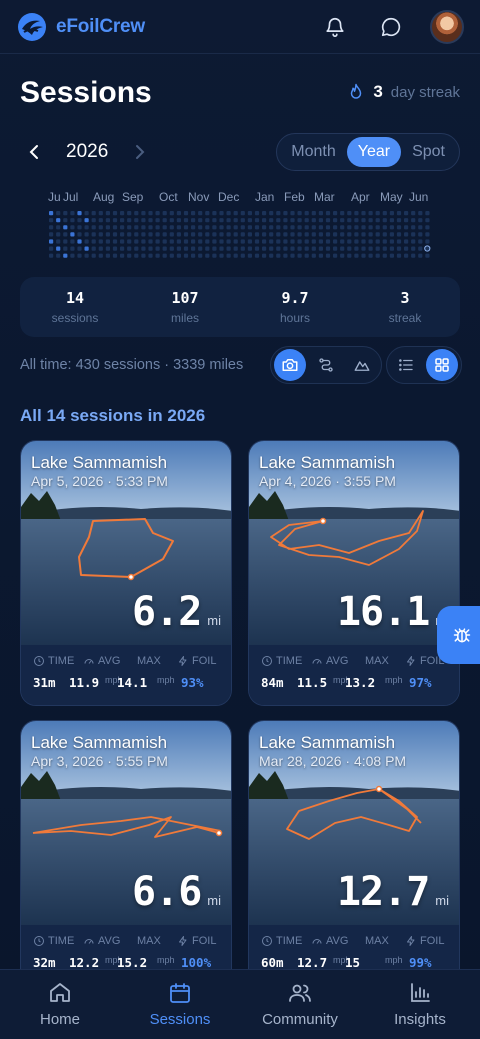  I want to click on route-icon, so click(326, 365).